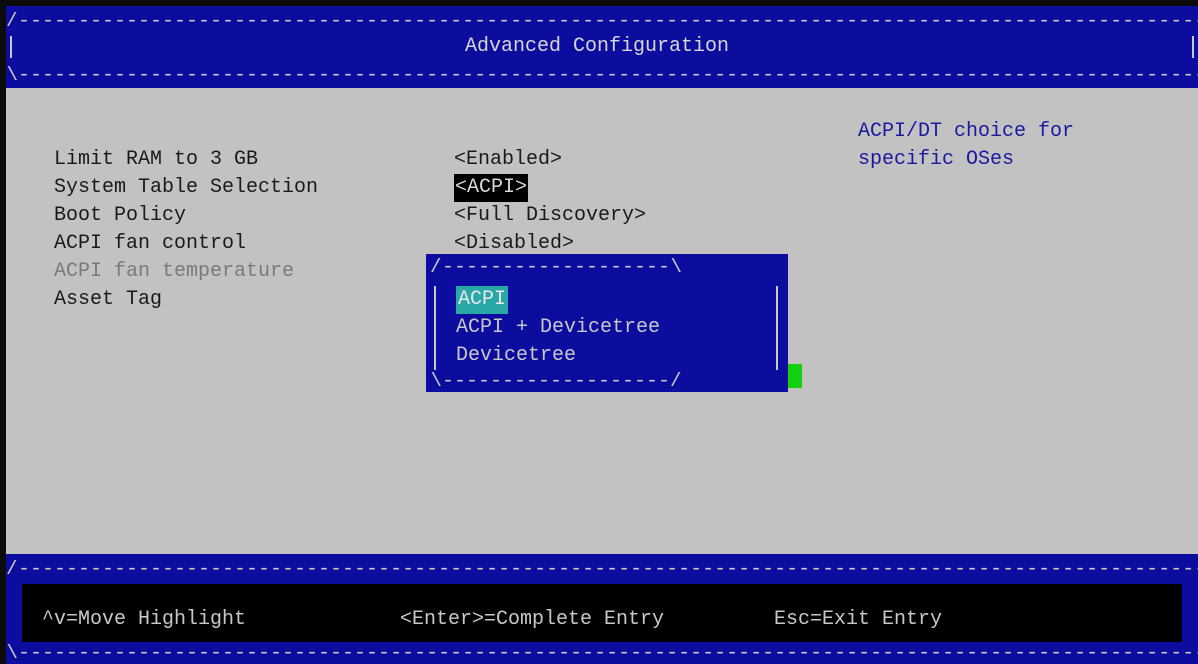 This screenshot has height=664, width=1198. Describe the element at coordinates (858, 619) in the screenshot. I see `footer-key-exit-entry: Esc=Exit Entry` at that location.